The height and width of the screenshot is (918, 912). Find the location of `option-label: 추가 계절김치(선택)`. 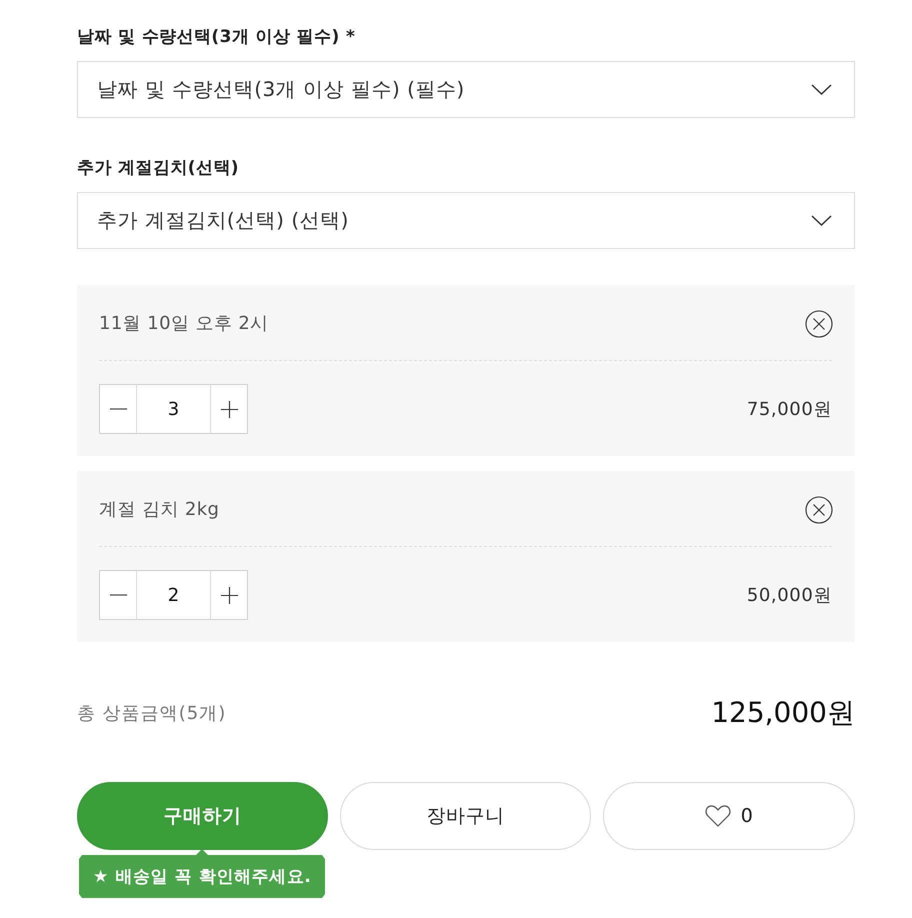

option-label: 추가 계절김치(선택) is located at coordinates (158, 168).